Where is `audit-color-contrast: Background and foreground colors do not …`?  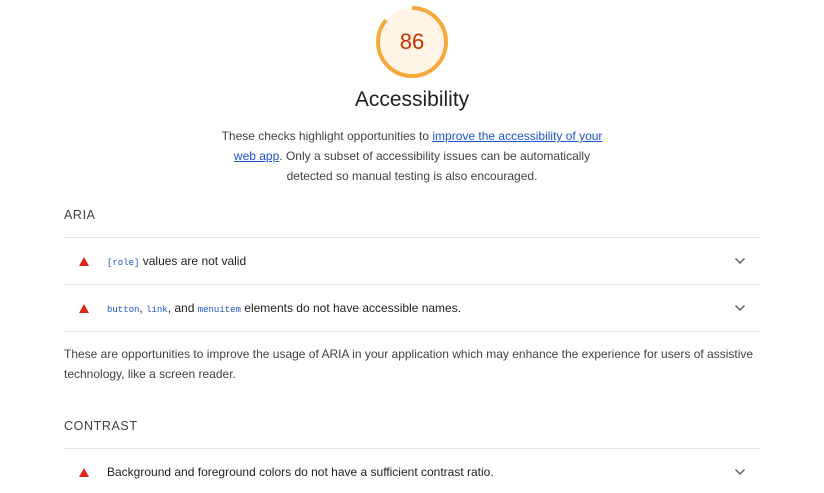
audit-color-contrast: Background and foreground colors do not … is located at coordinates (412, 470).